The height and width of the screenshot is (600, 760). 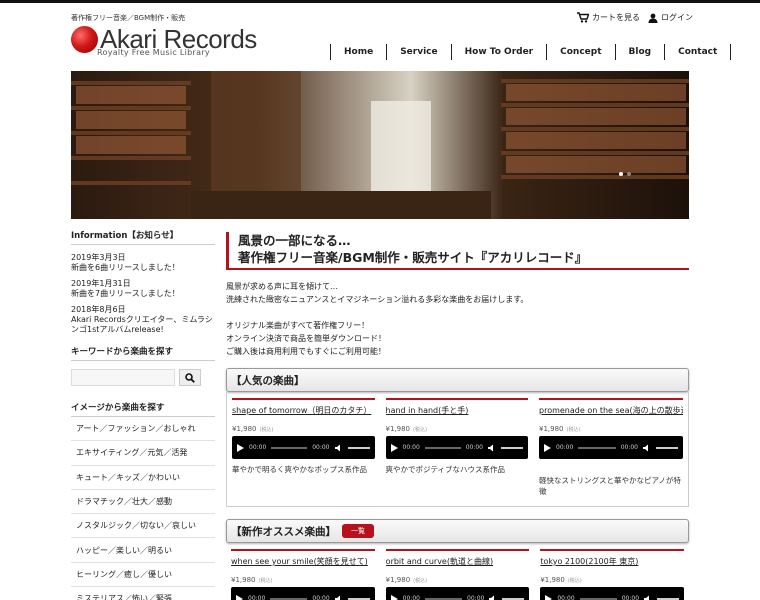 I want to click on search-title: キーワードから楽曲を探す, so click(x=143, y=353).